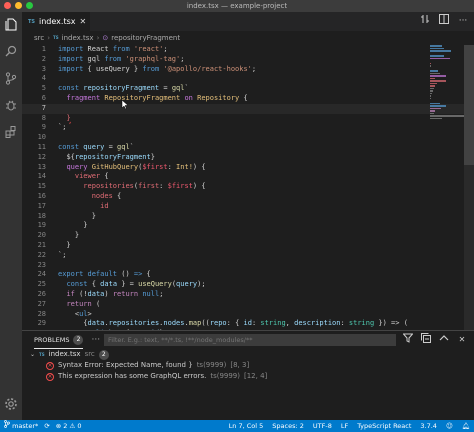 The height and width of the screenshot is (432, 474). I want to click on encoding: UTF-8, so click(322, 426).